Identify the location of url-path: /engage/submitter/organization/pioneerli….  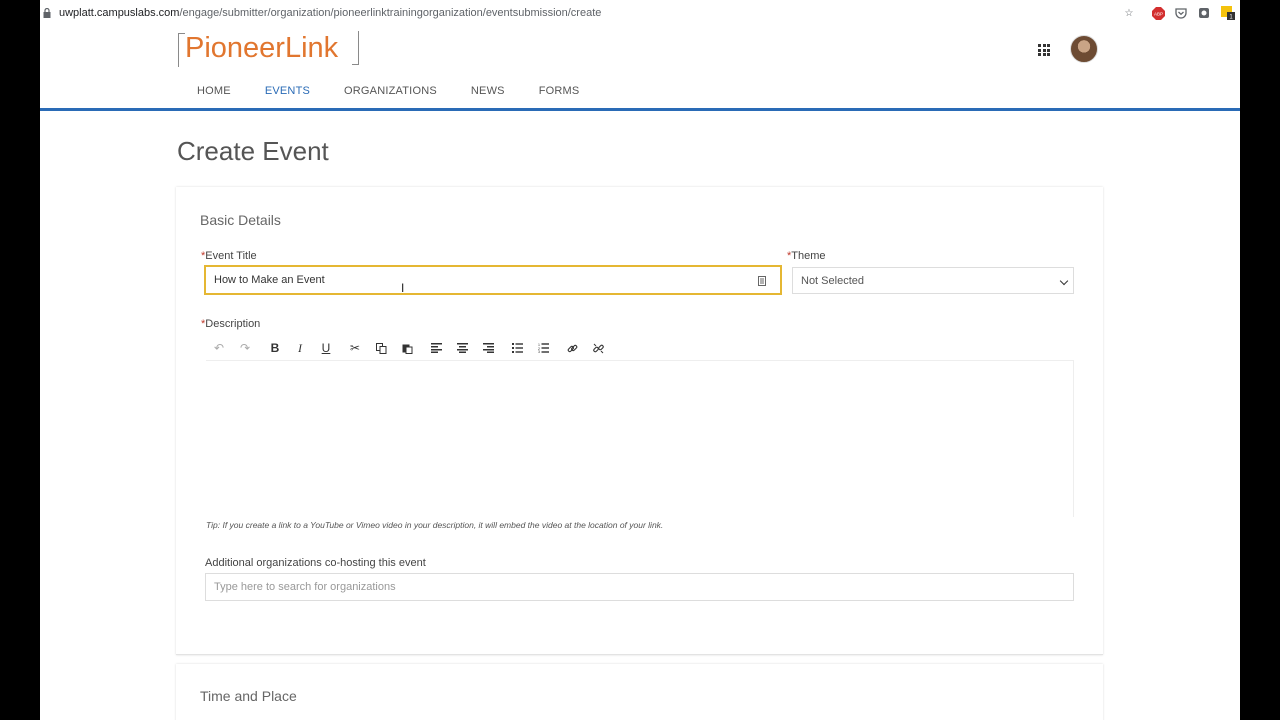
(390, 13).